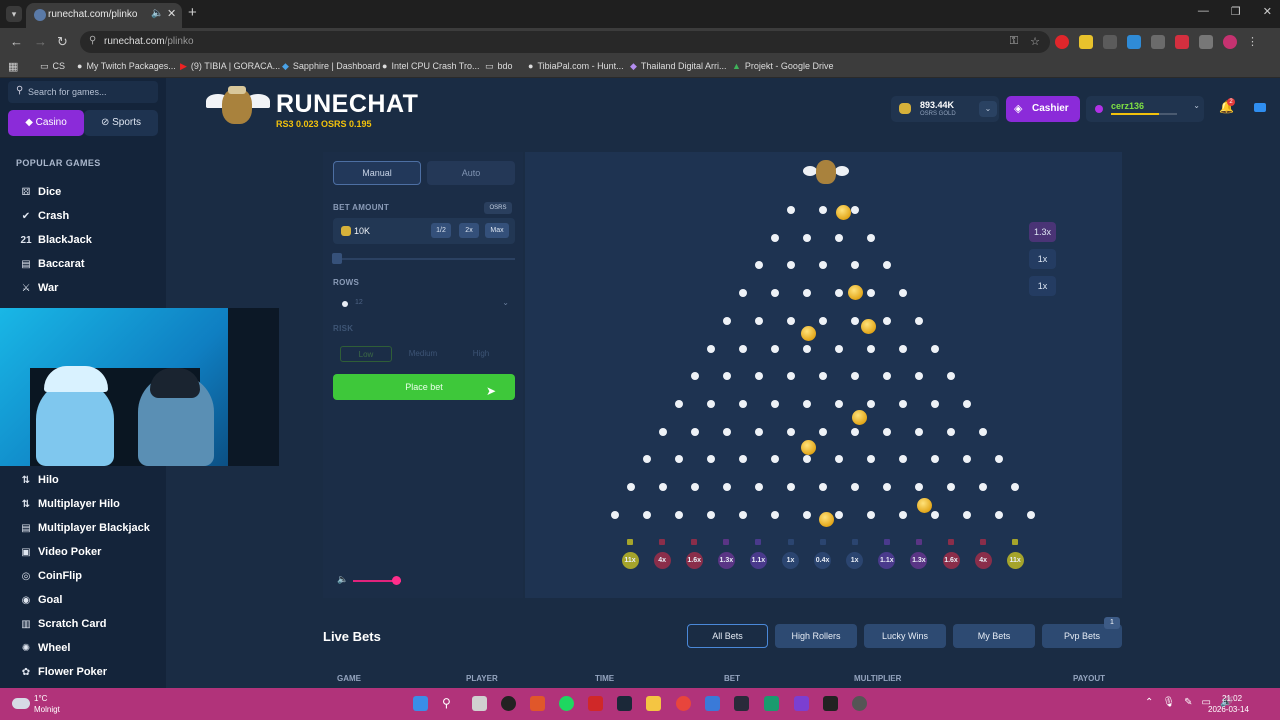 This screenshot has width=1280, height=720. What do you see at coordinates (62, 627) in the screenshot?
I see `sidebar-item-scratch-card: ▥ Scratch Card` at bounding box center [62, 627].